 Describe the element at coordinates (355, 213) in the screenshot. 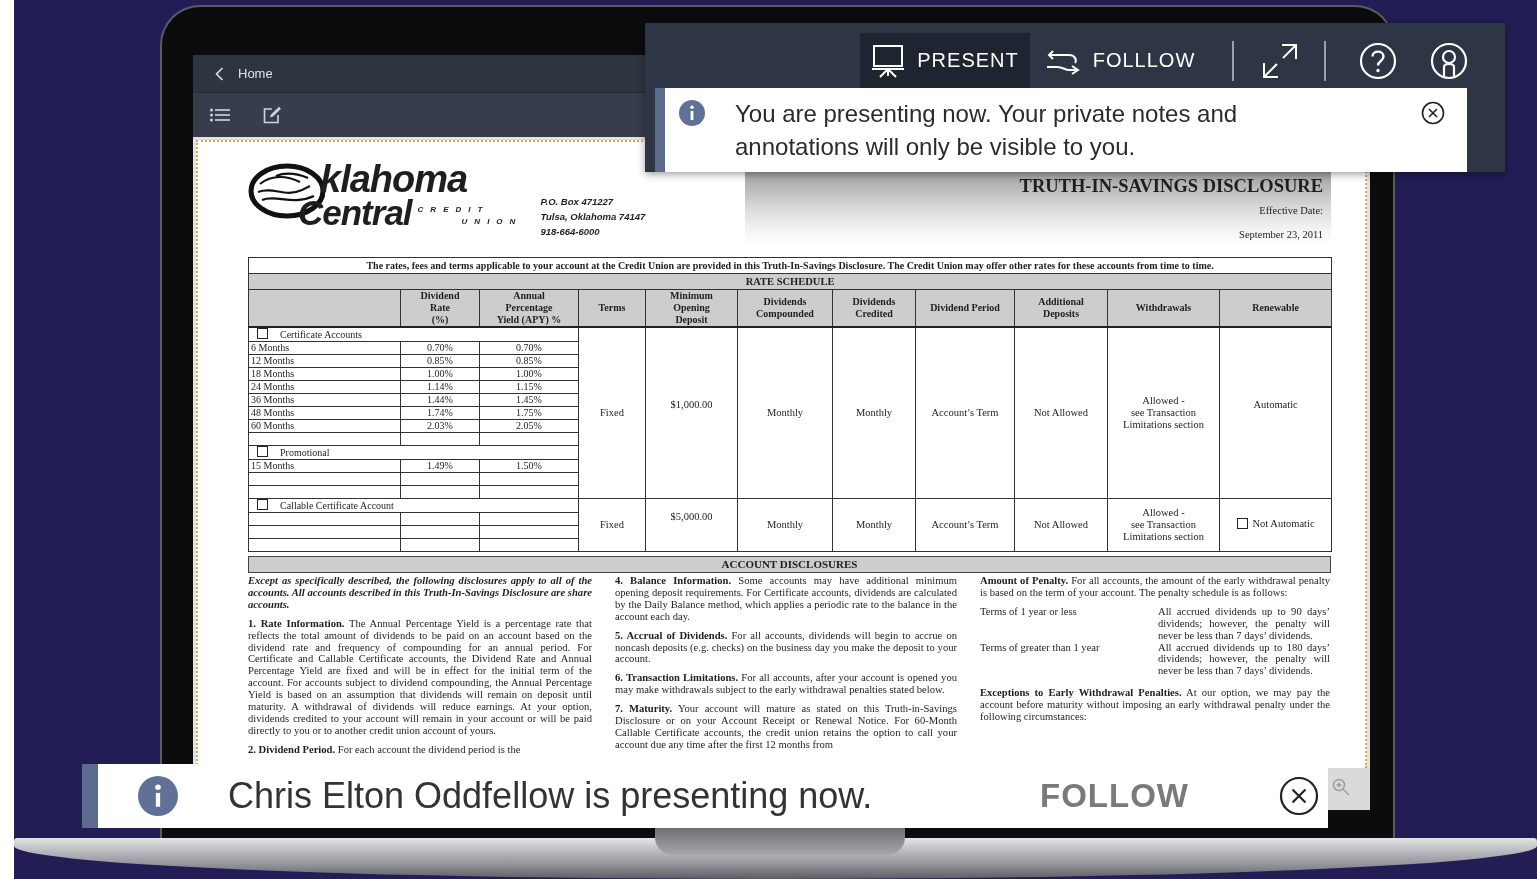

I see `logo-wordmark: Central` at that location.